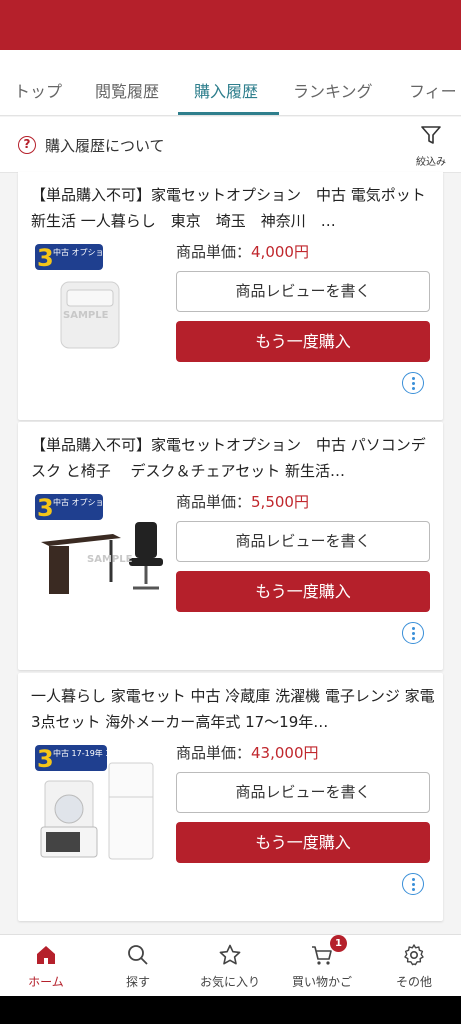 Image resolution: width=461 pixels, height=1024 pixels. Describe the element at coordinates (105, 145) in the screenshot. I see `help-link: 購入履歴について` at that location.